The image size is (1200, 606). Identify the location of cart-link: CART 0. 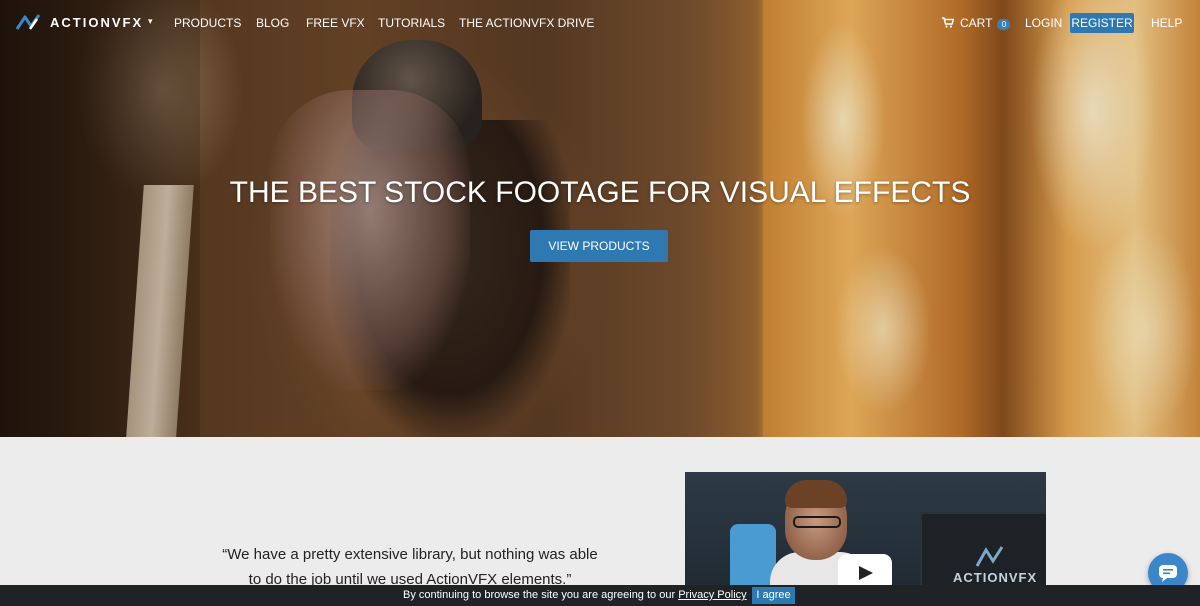
(976, 22).